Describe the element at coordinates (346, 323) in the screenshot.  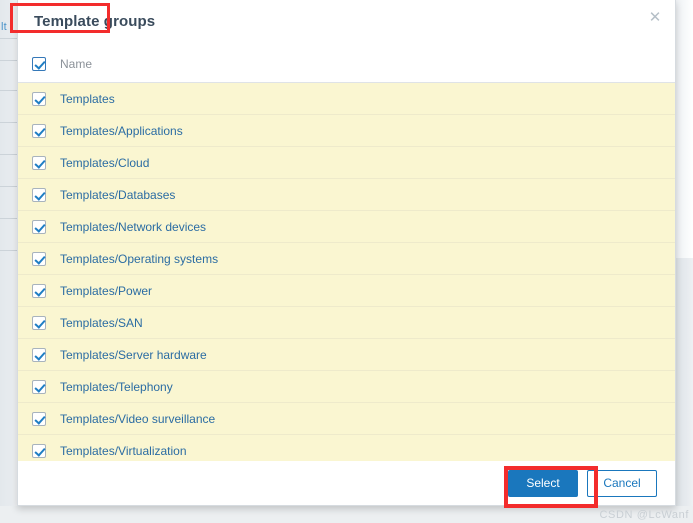
I see `list-item: Templates/SAN` at that location.